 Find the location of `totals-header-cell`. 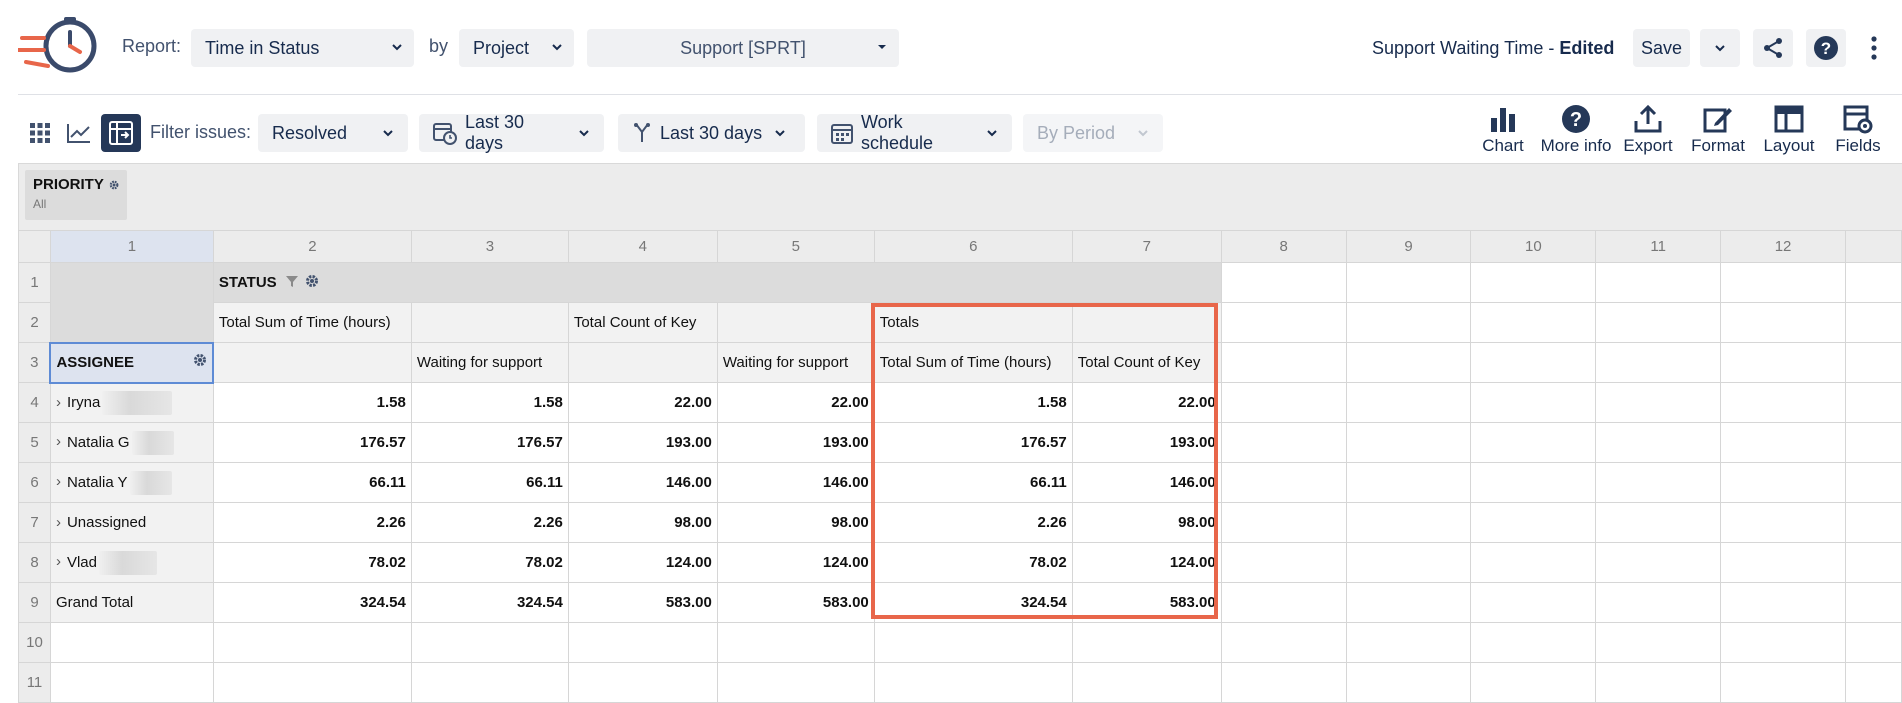

totals-header-cell is located at coordinates (1146, 322).